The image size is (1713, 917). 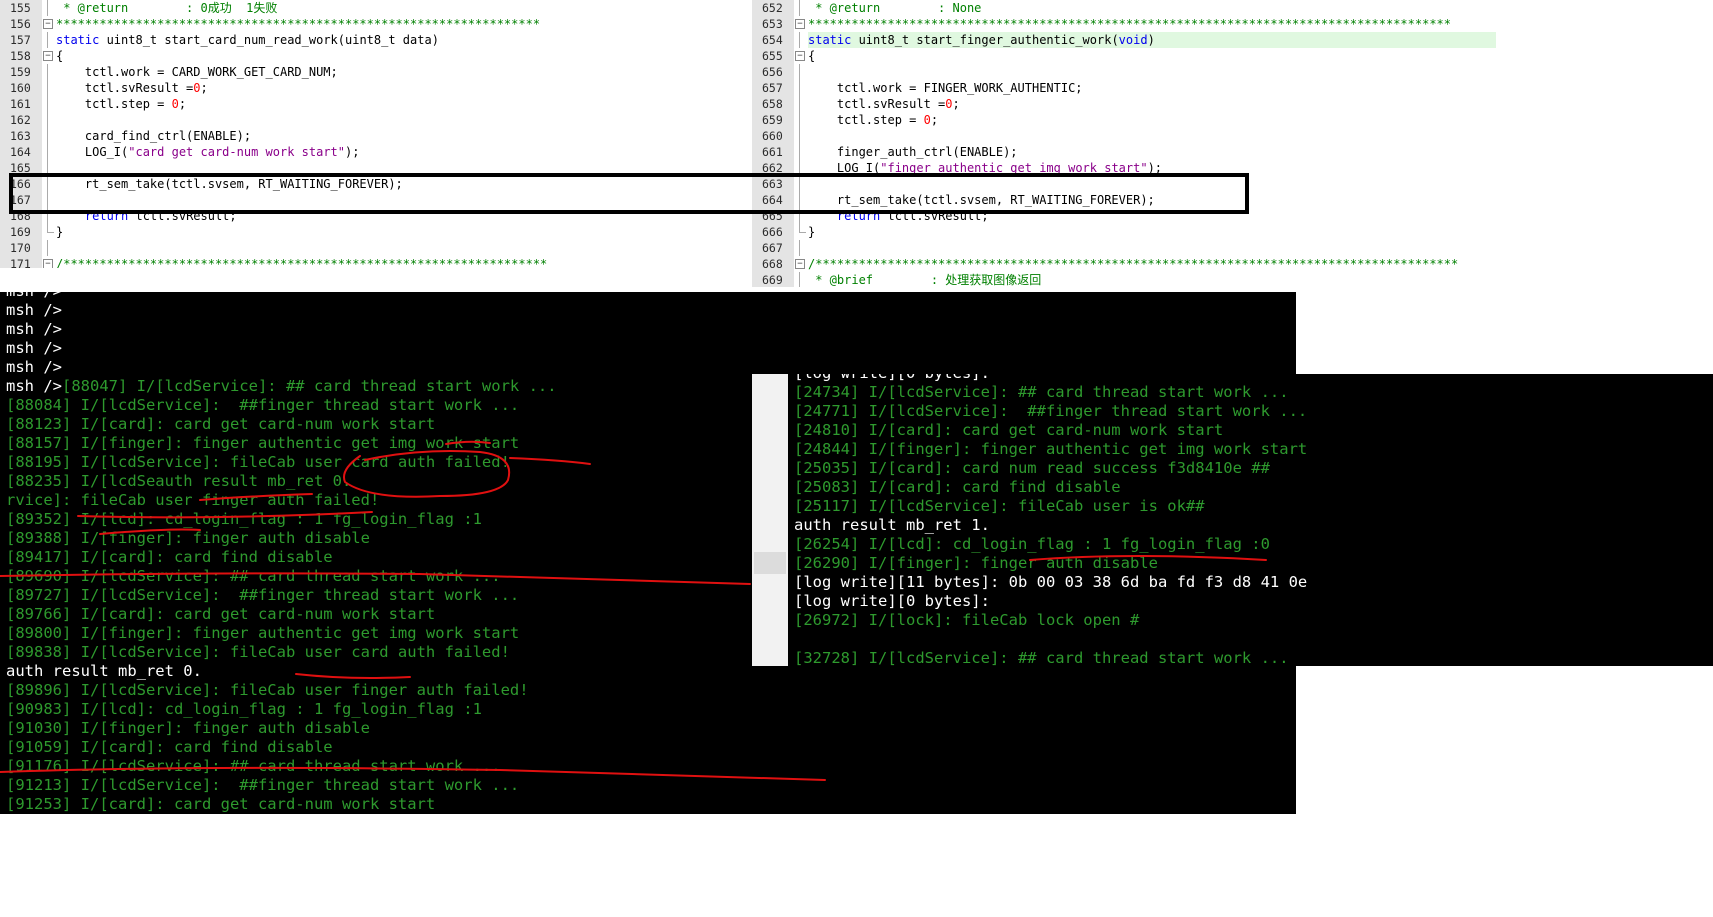 I want to click on code-line: 155 * @return : 0成功 1失败, so click(x=325, y=8).